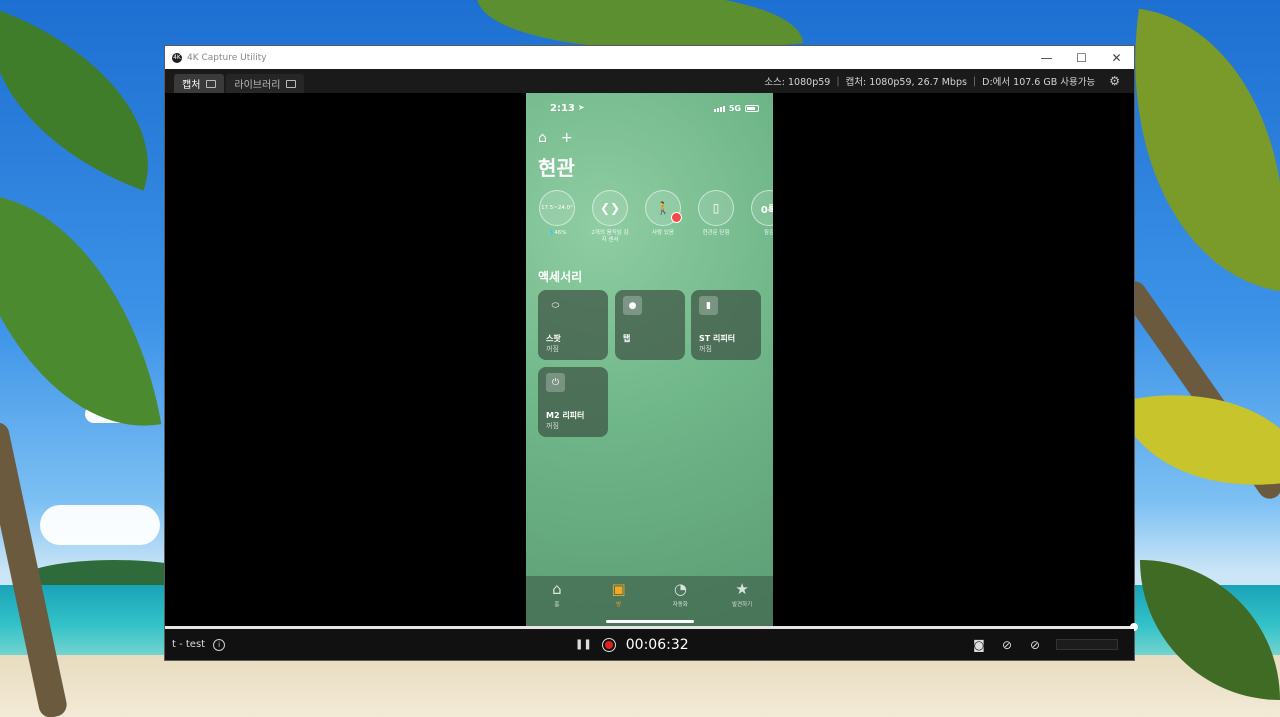  Describe the element at coordinates (573, 402) in the screenshot. I see `accessory-tile: ⏻ M2 리피터 꺼짐` at that location.